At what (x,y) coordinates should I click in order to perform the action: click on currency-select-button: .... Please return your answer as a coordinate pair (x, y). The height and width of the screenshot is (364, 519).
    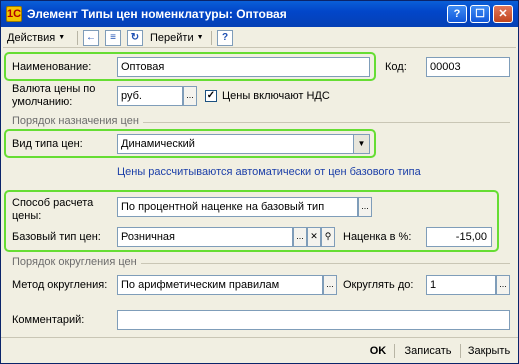
    Looking at the image, I should click on (190, 96).